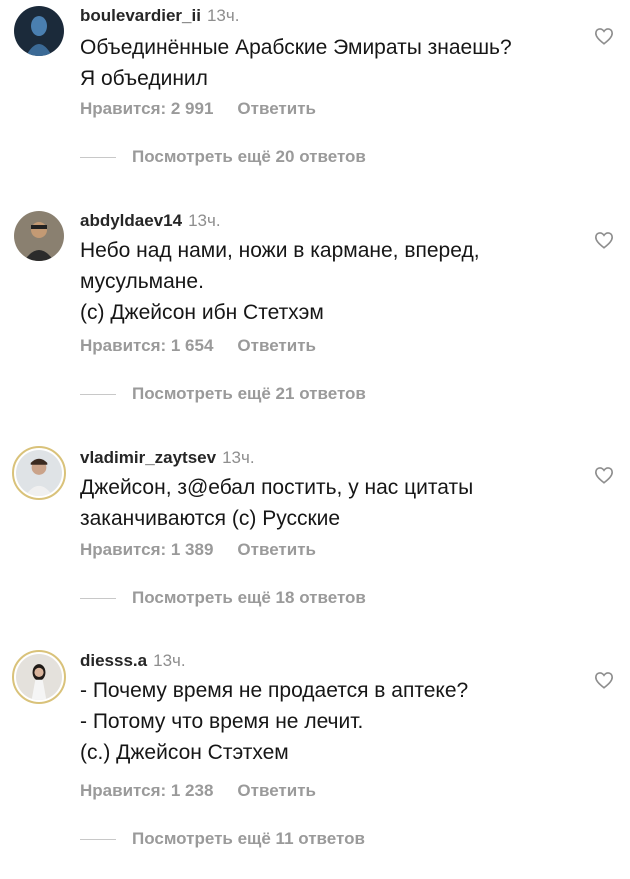  I want to click on comment-line: (с.) Джейсон Стэтхем, so click(184, 752).